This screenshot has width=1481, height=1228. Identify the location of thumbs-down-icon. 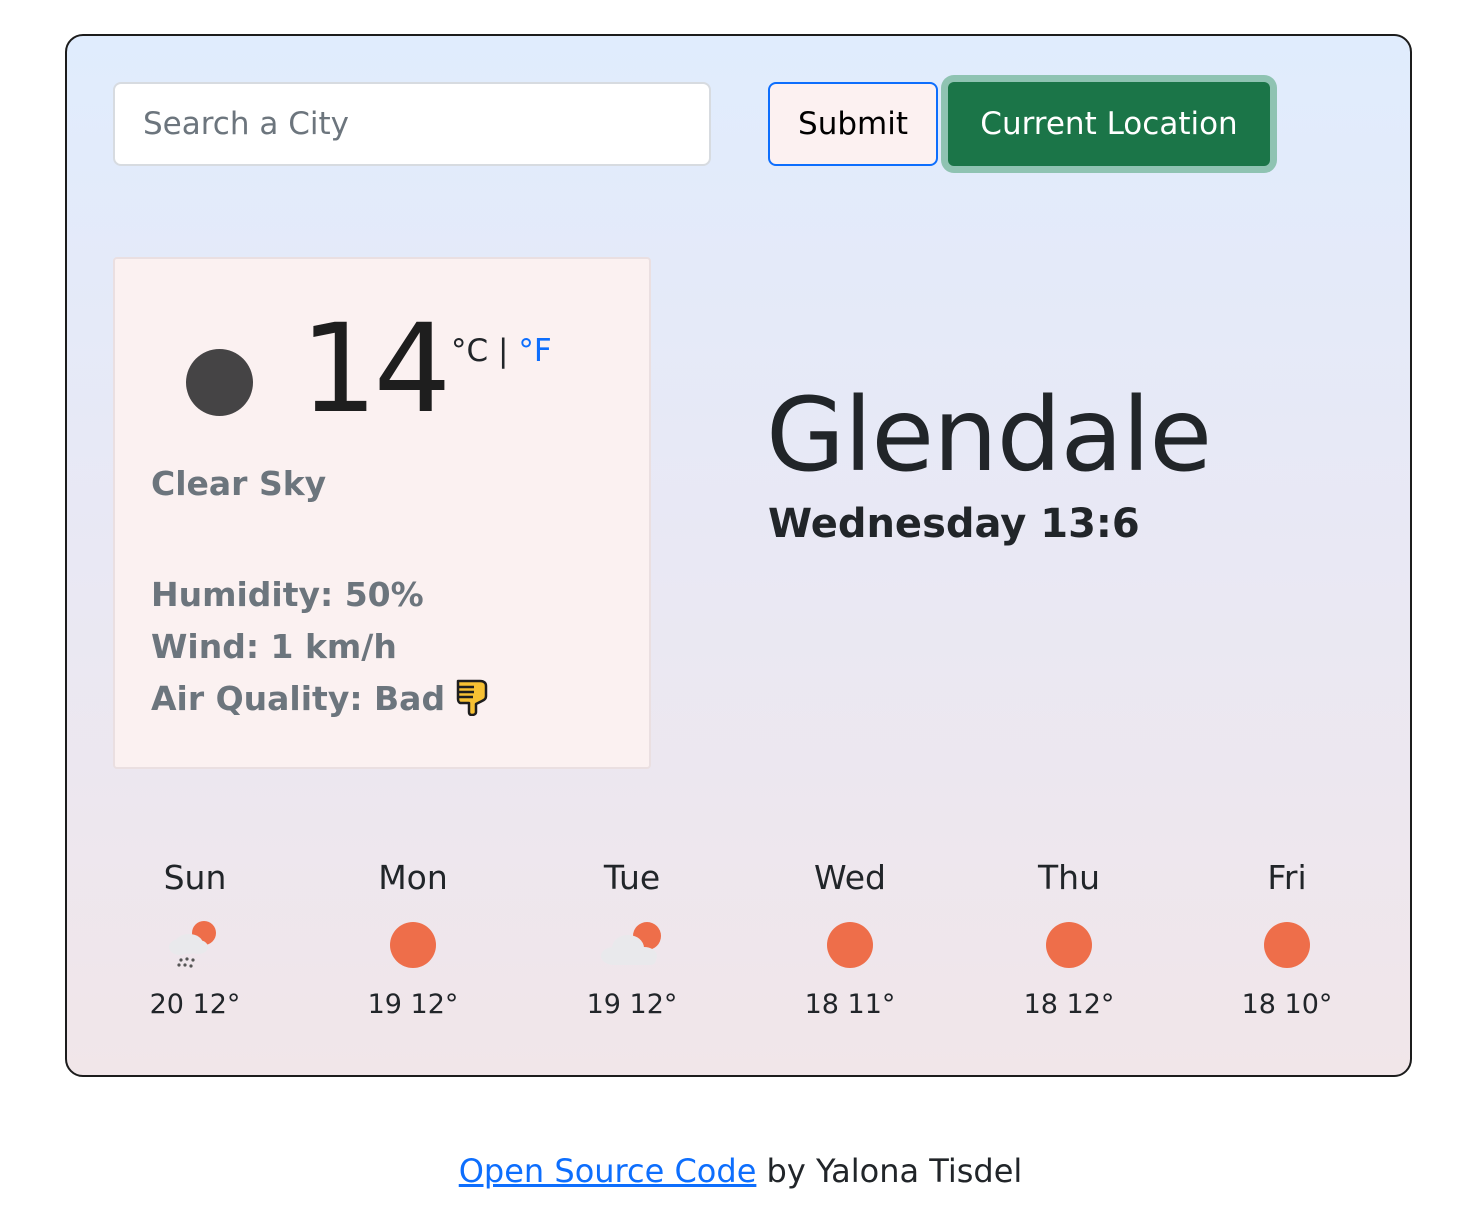
(472, 697).